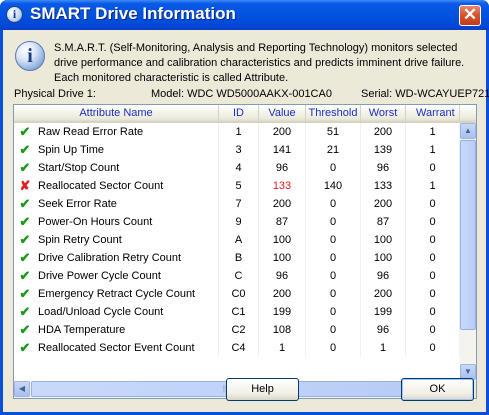 The height and width of the screenshot is (415, 489). I want to click on cell-name: Raw Read Error Rate, so click(128, 132).